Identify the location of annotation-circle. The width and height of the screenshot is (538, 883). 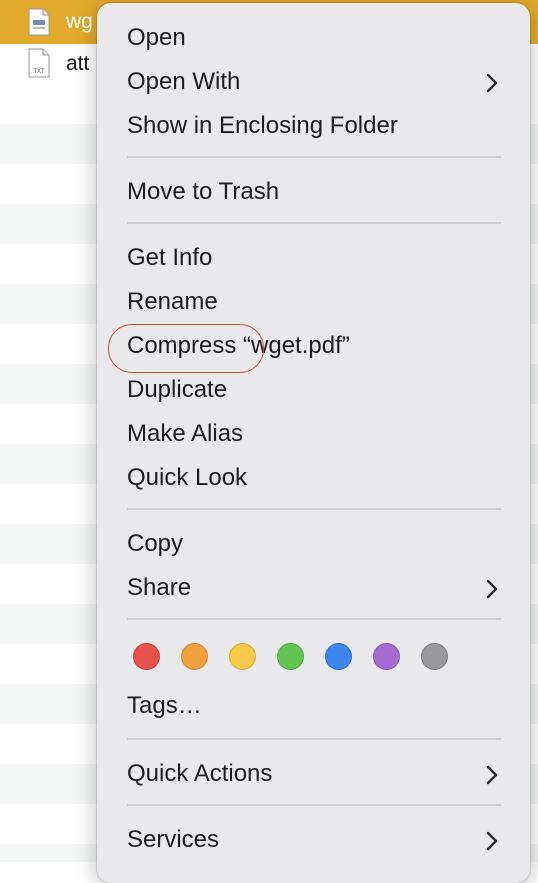
(186, 348).